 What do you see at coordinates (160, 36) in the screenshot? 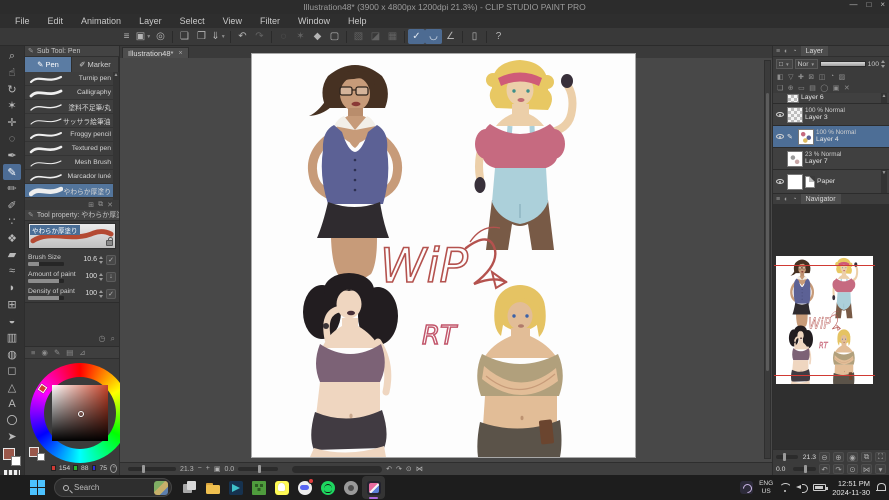
I see `register-material-icon: ◎` at bounding box center [160, 36].